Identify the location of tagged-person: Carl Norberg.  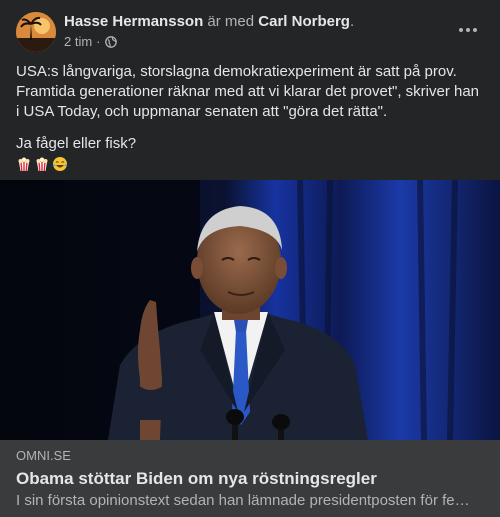
(304, 21).